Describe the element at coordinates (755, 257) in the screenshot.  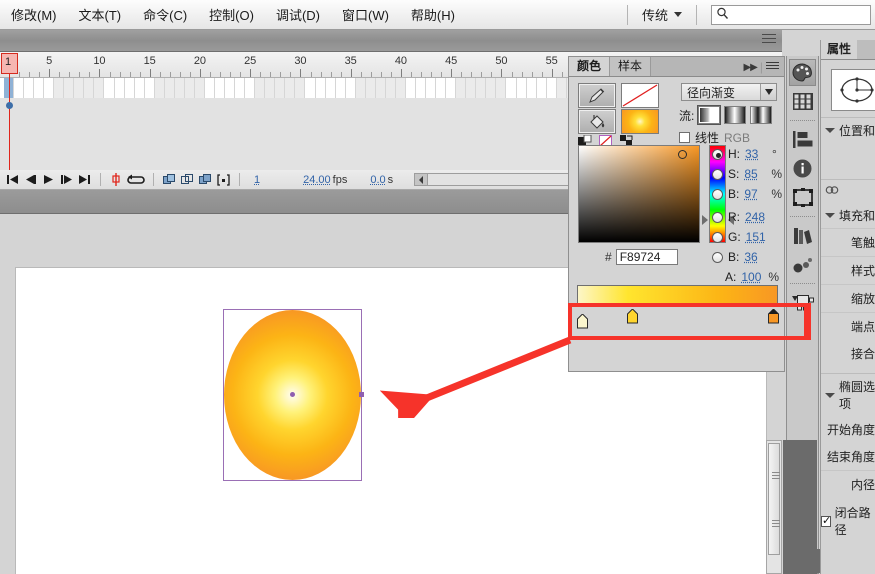
I see `blue-value: 36` at that location.